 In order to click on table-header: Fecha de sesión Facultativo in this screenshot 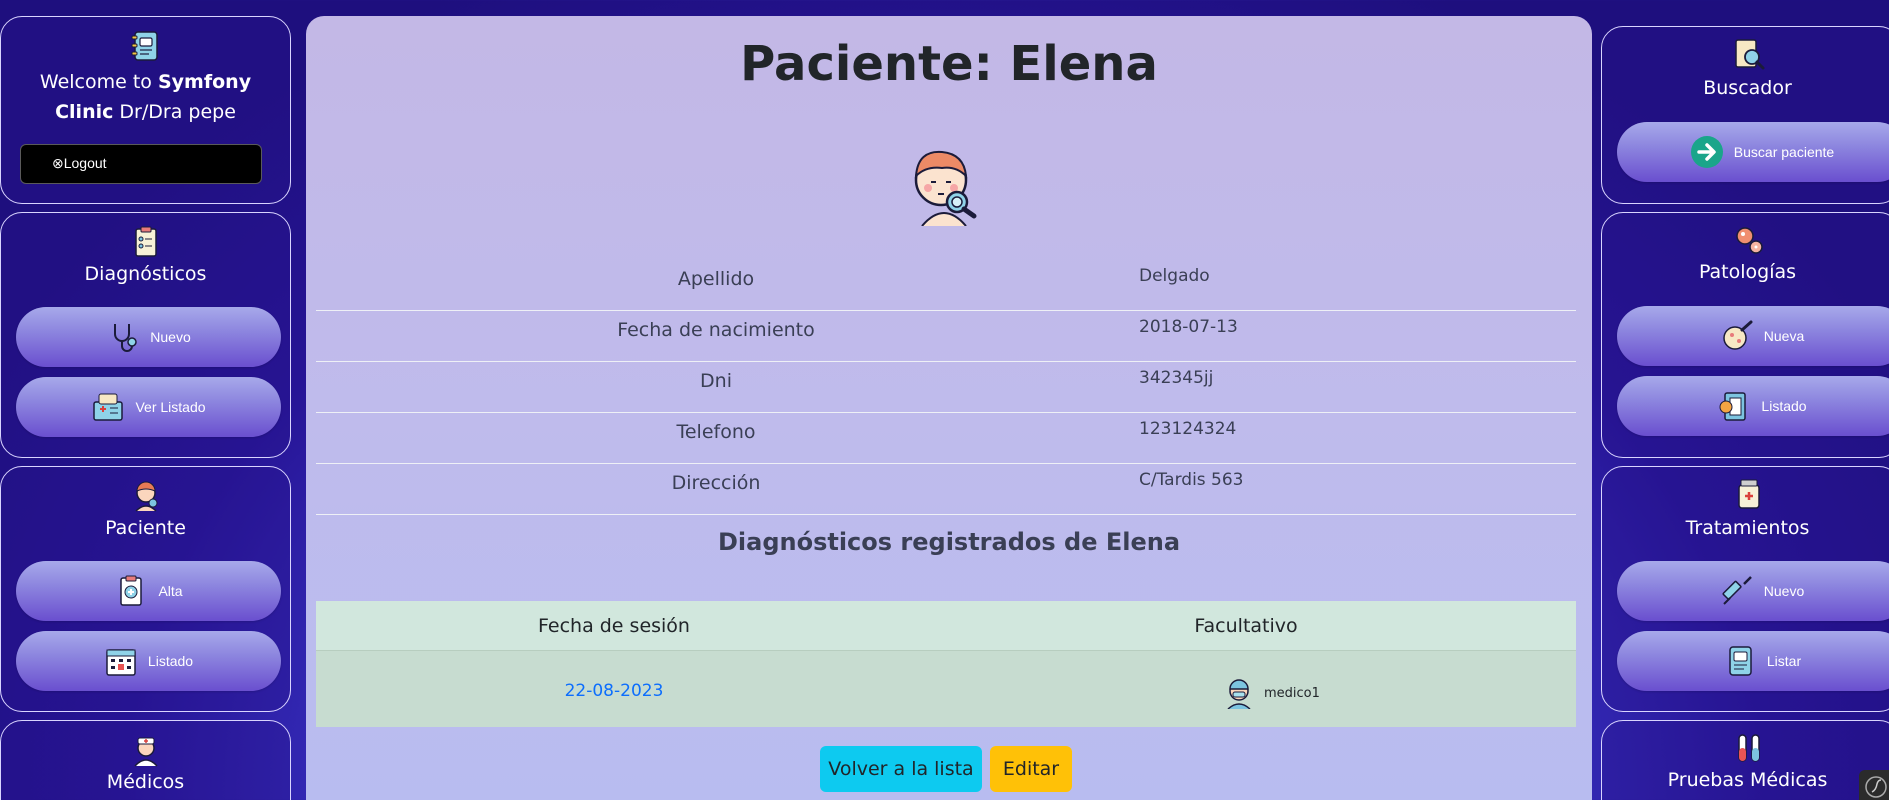, I will do `click(946, 626)`.